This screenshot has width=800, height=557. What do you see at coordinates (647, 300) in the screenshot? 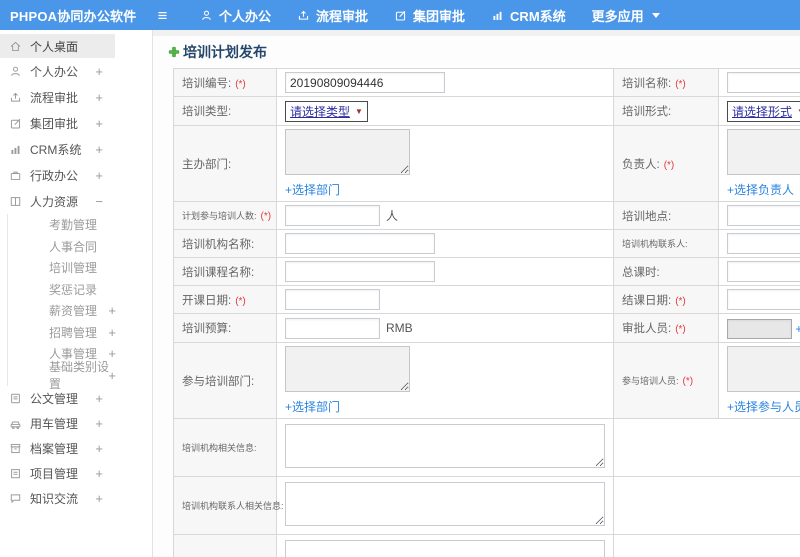
I see `field-label: 结课日期:` at bounding box center [647, 300].